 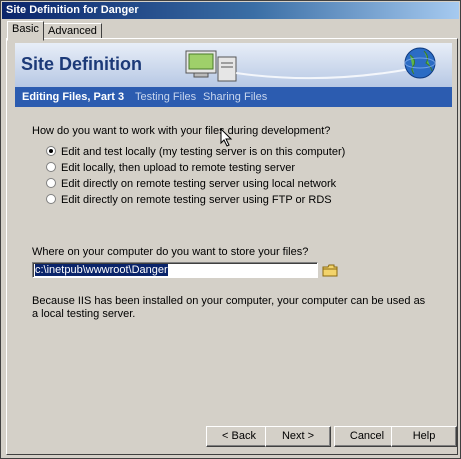 What do you see at coordinates (72, 10) in the screenshot?
I see `window-title: Site Definition for Danger` at bounding box center [72, 10].